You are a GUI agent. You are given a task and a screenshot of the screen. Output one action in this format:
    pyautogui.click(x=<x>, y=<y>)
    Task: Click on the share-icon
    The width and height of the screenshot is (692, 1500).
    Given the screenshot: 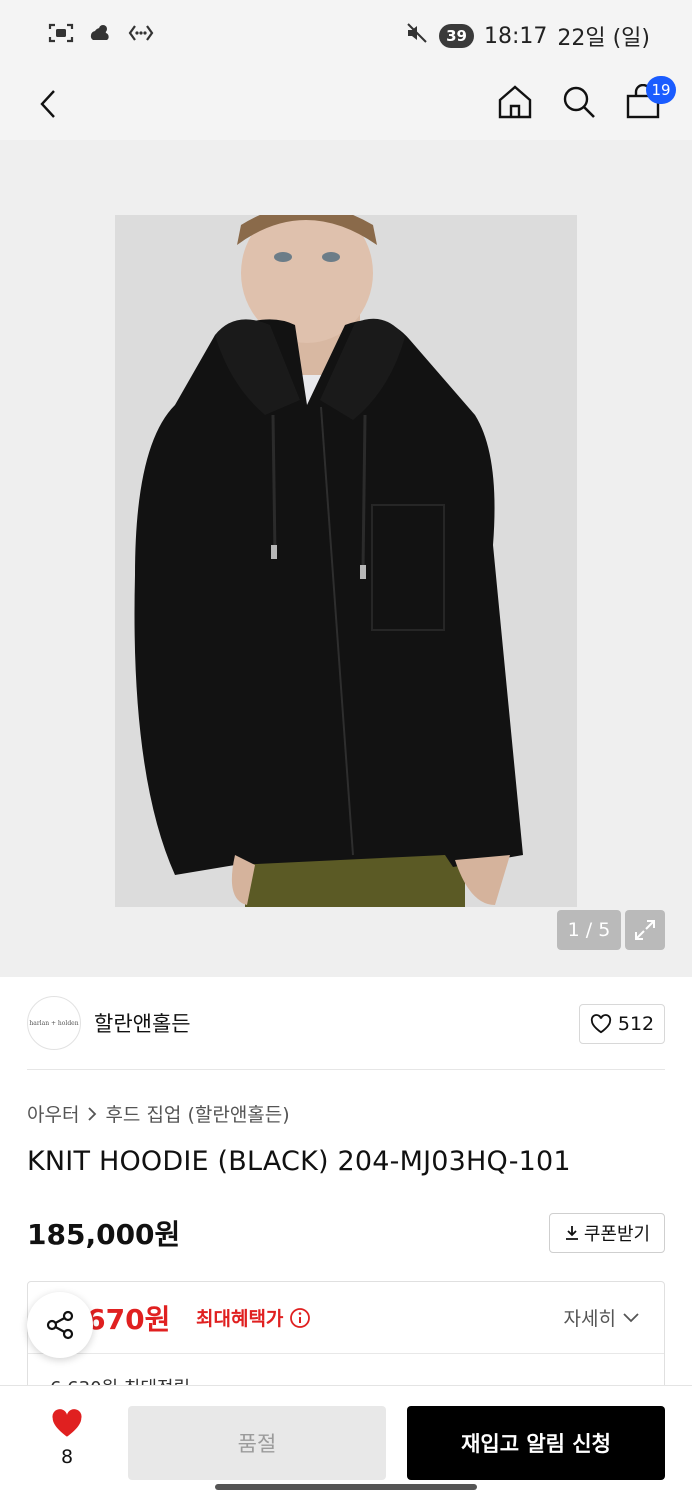 What is the action you would take?
    pyautogui.click(x=60, y=1325)
    